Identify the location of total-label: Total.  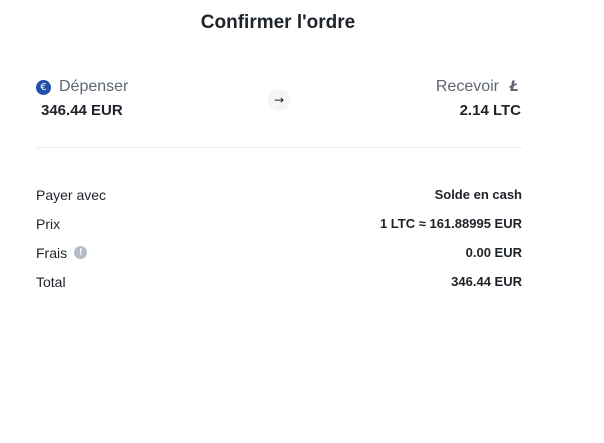
(51, 281).